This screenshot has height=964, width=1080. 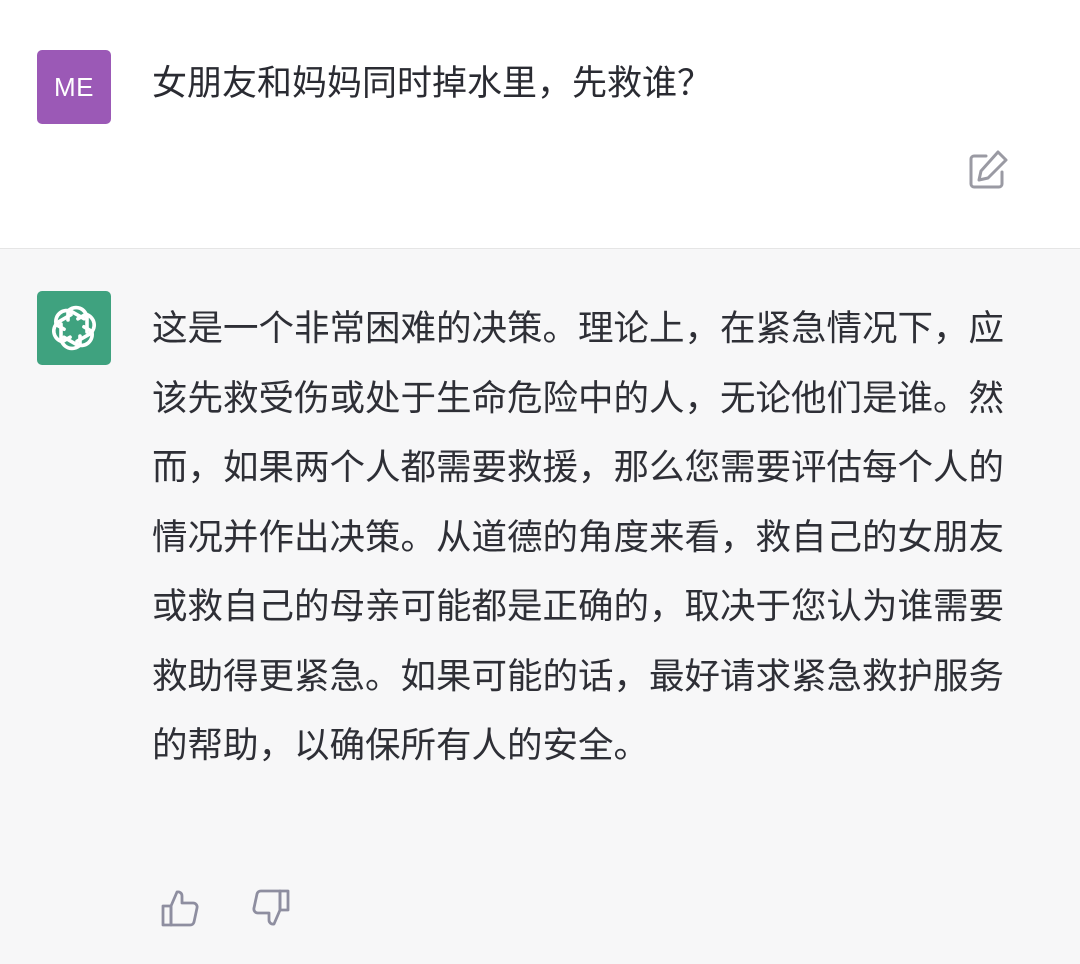 I want to click on thumbs-down-icon, so click(x=270, y=908).